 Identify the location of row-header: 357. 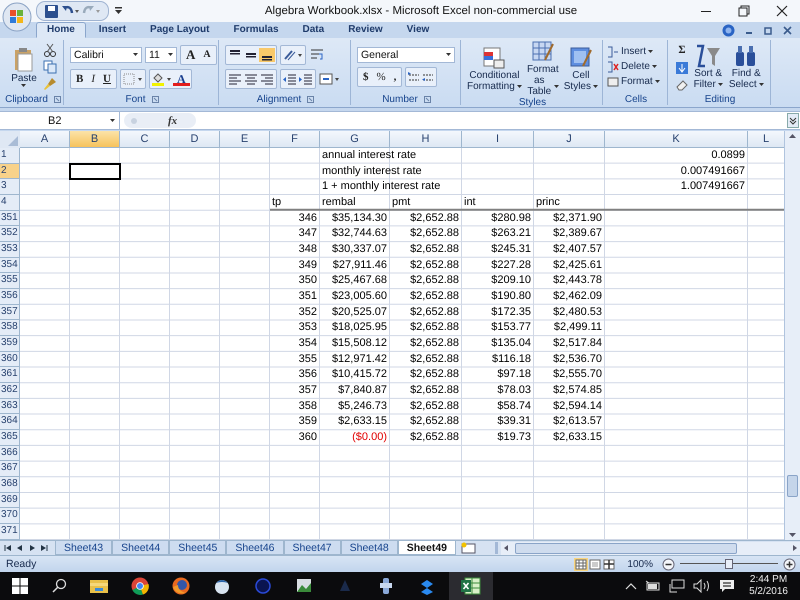
(10, 312).